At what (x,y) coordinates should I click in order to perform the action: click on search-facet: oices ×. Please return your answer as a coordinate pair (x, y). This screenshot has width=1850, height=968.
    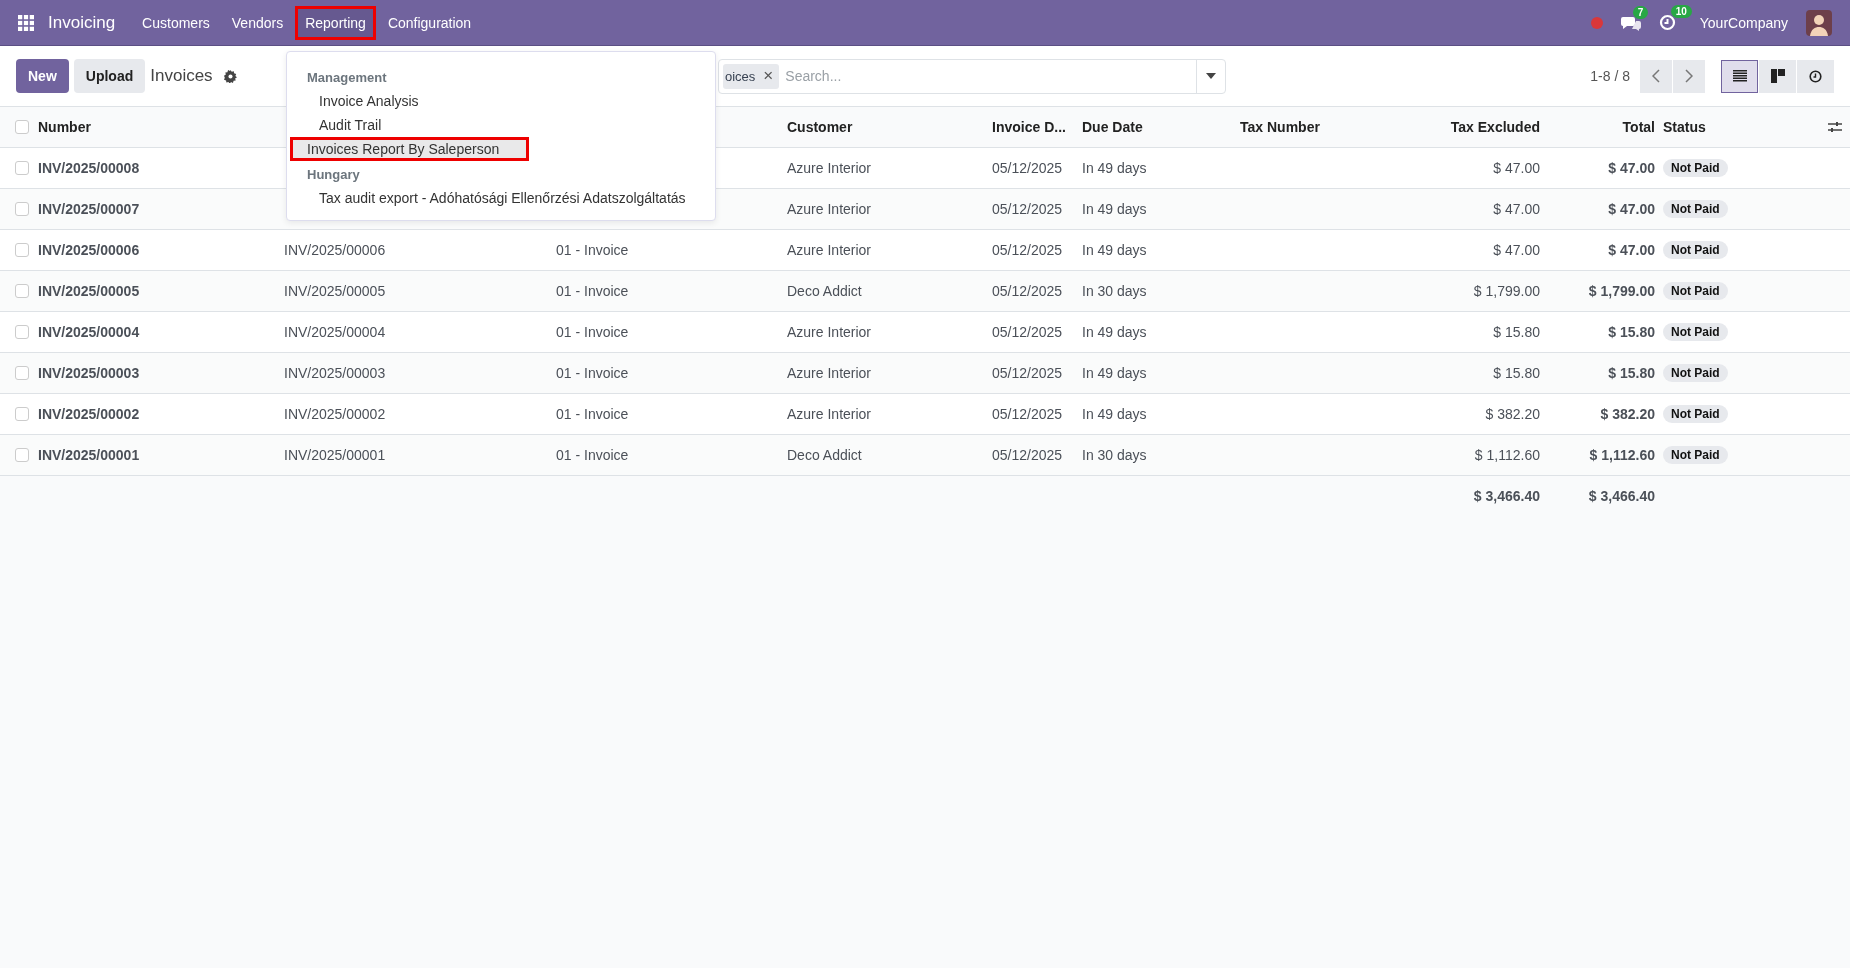
    Looking at the image, I should click on (751, 76).